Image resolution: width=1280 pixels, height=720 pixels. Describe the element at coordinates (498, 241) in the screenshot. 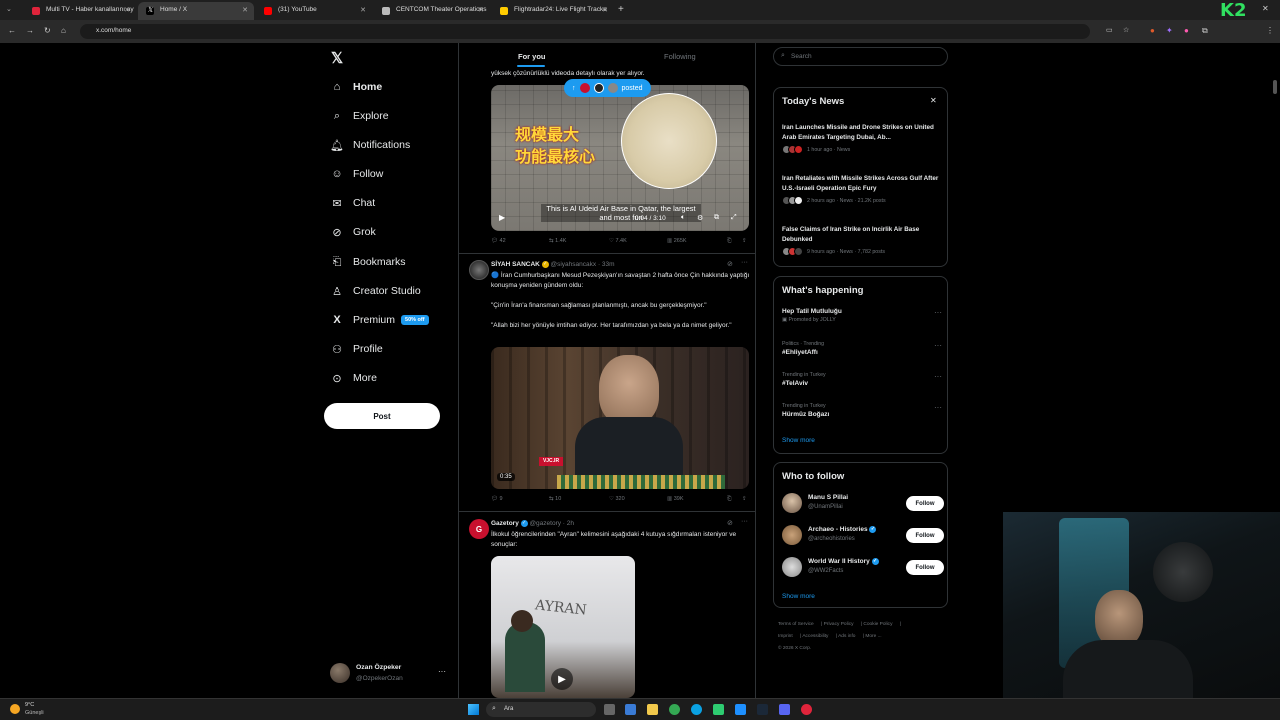

I see `reply-button: 💬︎ 42` at that location.